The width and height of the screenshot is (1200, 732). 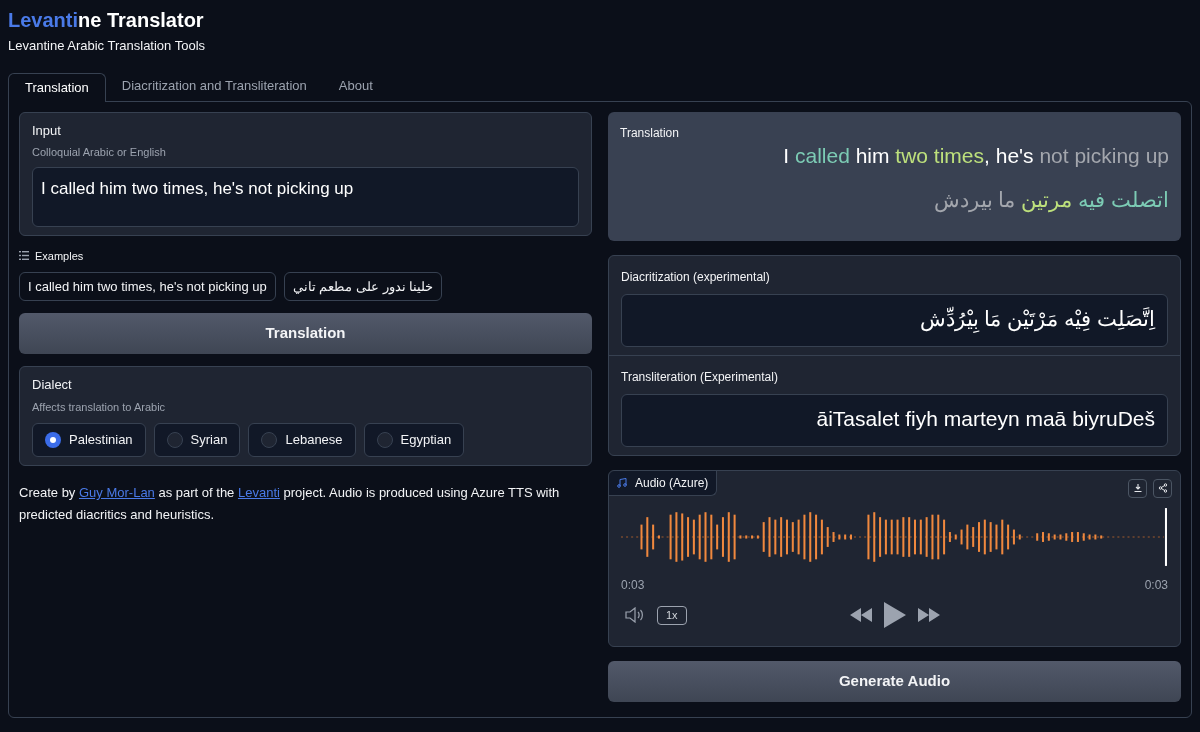 What do you see at coordinates (147, 286) in the screenshot?
I see `example-chip: I called him two times, he's not picking up` at bounding box center [147, 286].